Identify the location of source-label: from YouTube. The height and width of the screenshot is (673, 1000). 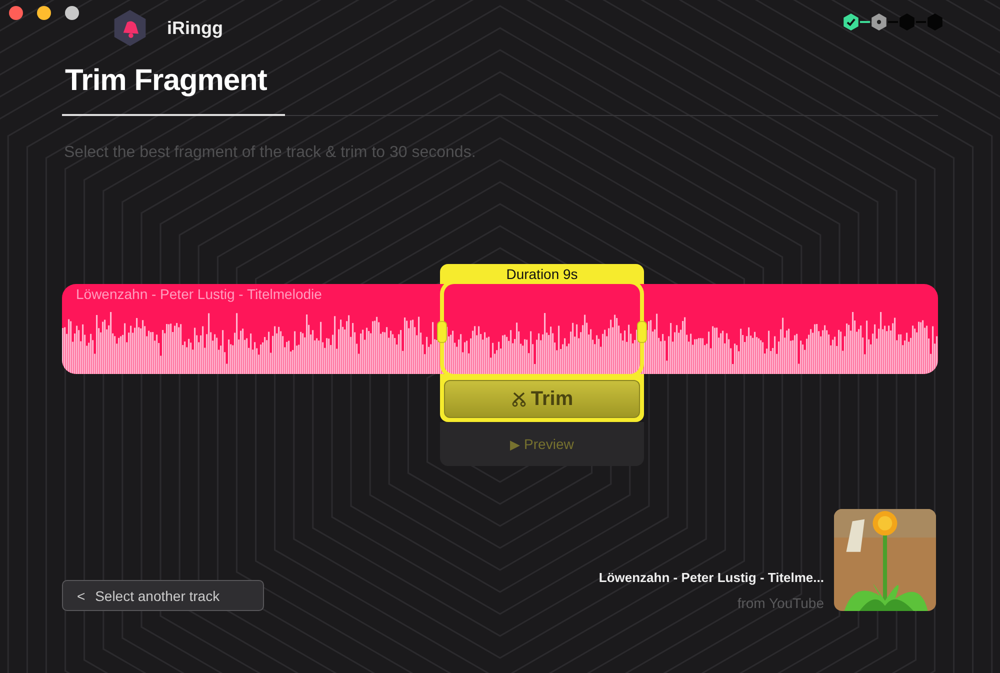
(780, 603).